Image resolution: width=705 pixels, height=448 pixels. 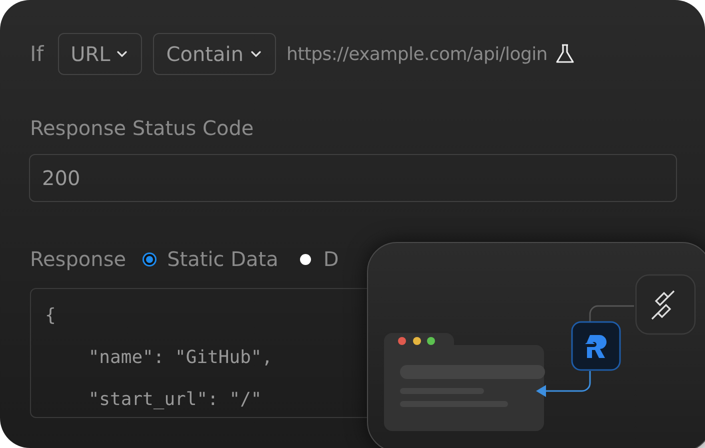 I want to click on code-line: "start_url": "/", so click(x=174, y=399).